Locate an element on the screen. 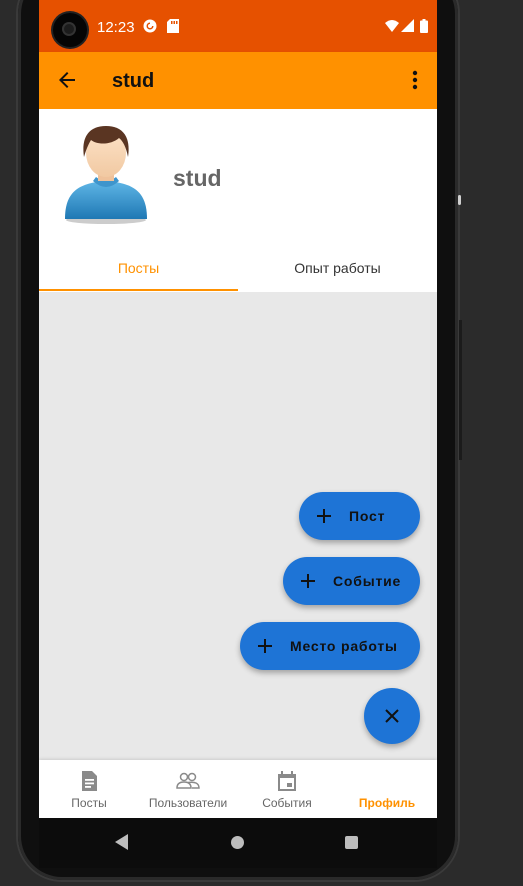 The height and width of the screenshot is (886, 523). system-back-icon is located at coordinates (122, 842).